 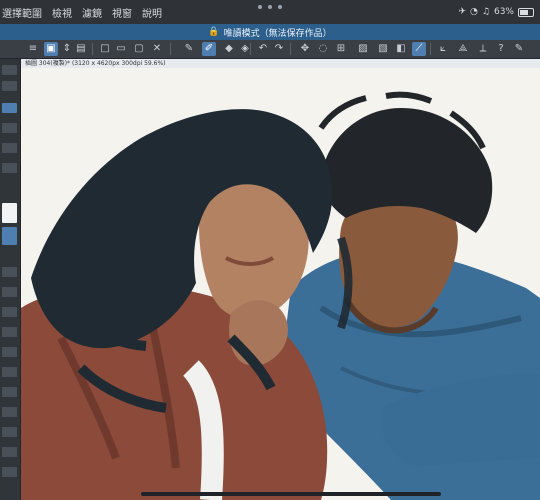 I want to click on eraser-icon: ◆, so click(x=229, y=49).